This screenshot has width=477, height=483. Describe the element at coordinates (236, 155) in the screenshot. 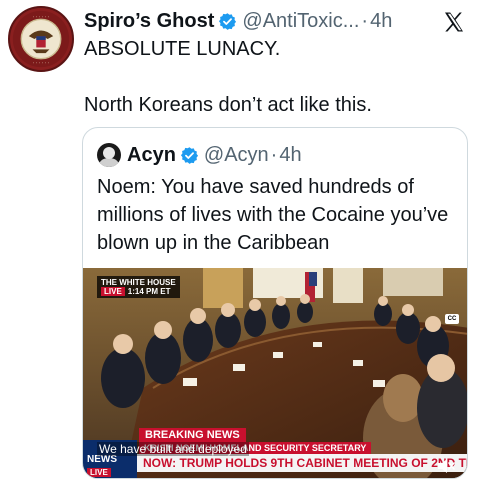

I see `quote-author-handle: @Acyn` at that location.